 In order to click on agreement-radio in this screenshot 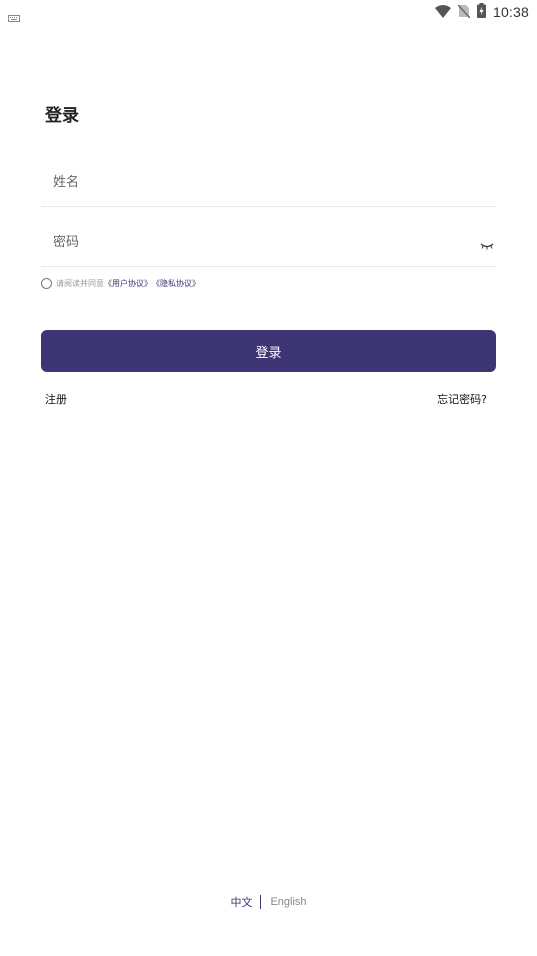, I will do `click(46, 283)`.